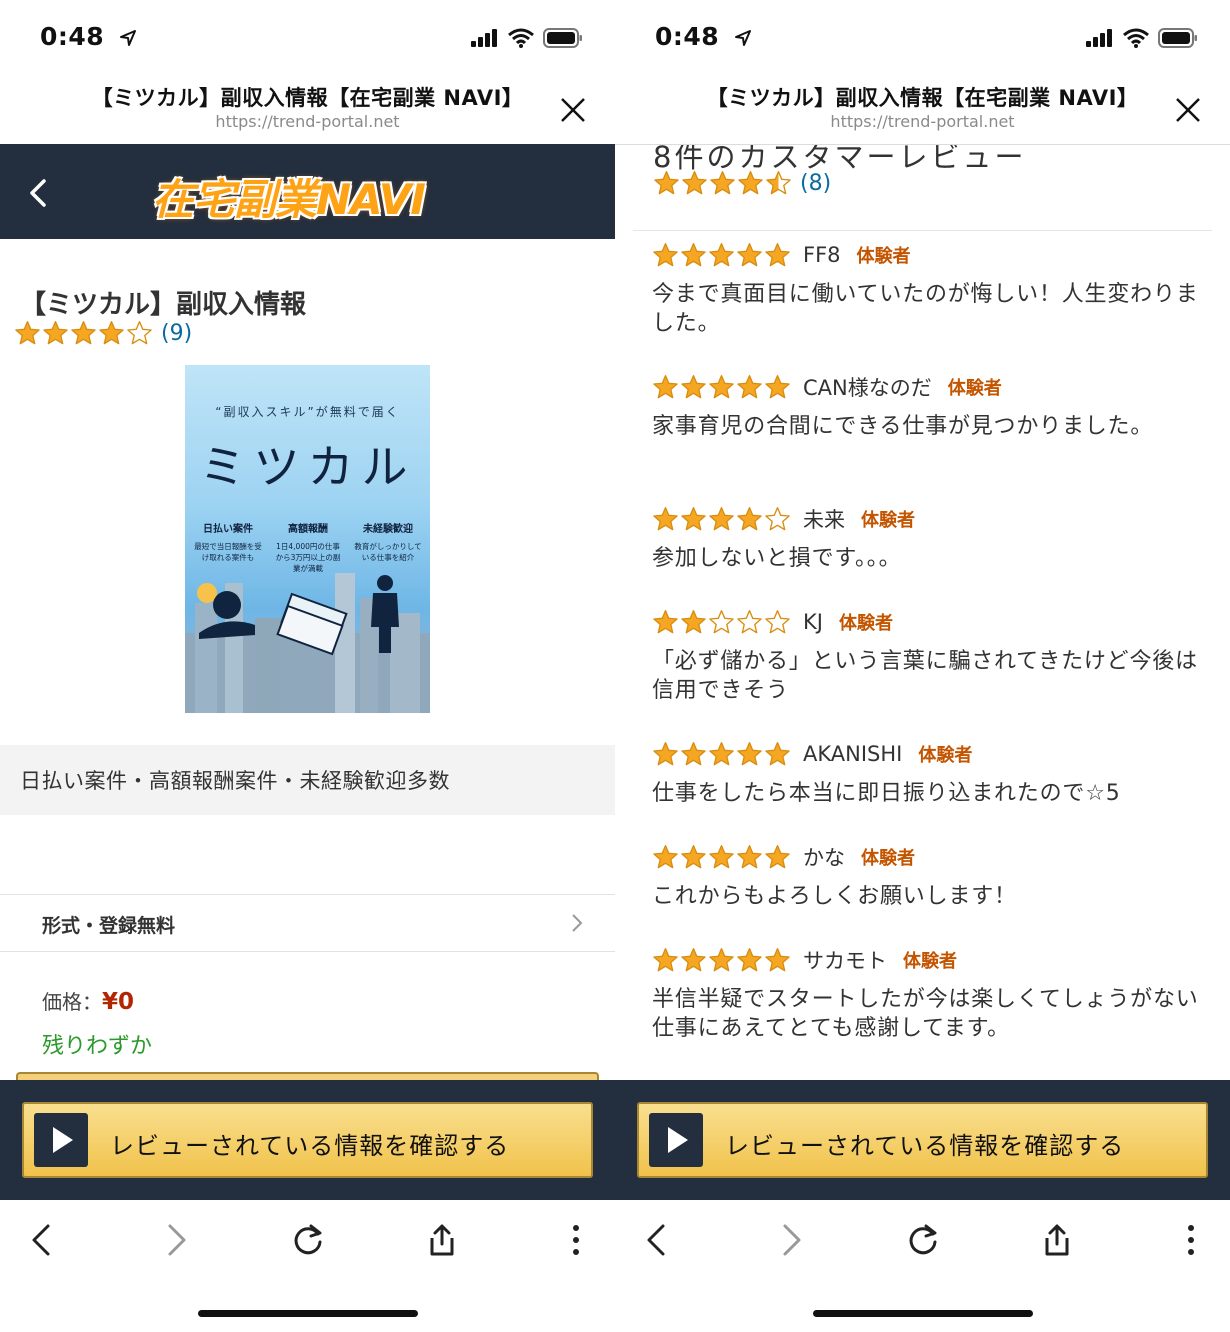 The image size is (1230, 1332). I want to click on banner-cityscape-illustration, so click(307, 643).